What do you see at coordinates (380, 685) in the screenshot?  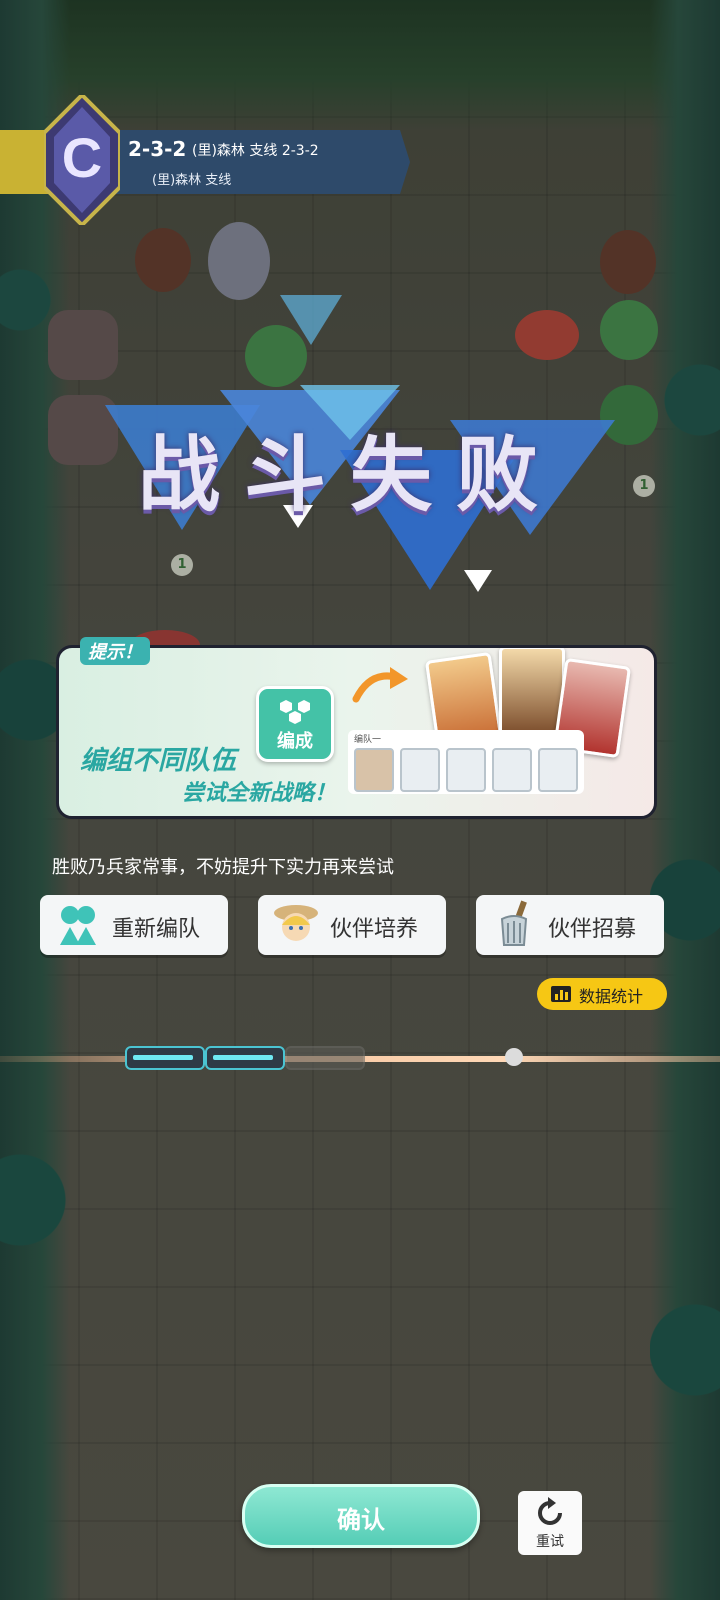 I see `arrow-icon` at bounding box center [380, 685].